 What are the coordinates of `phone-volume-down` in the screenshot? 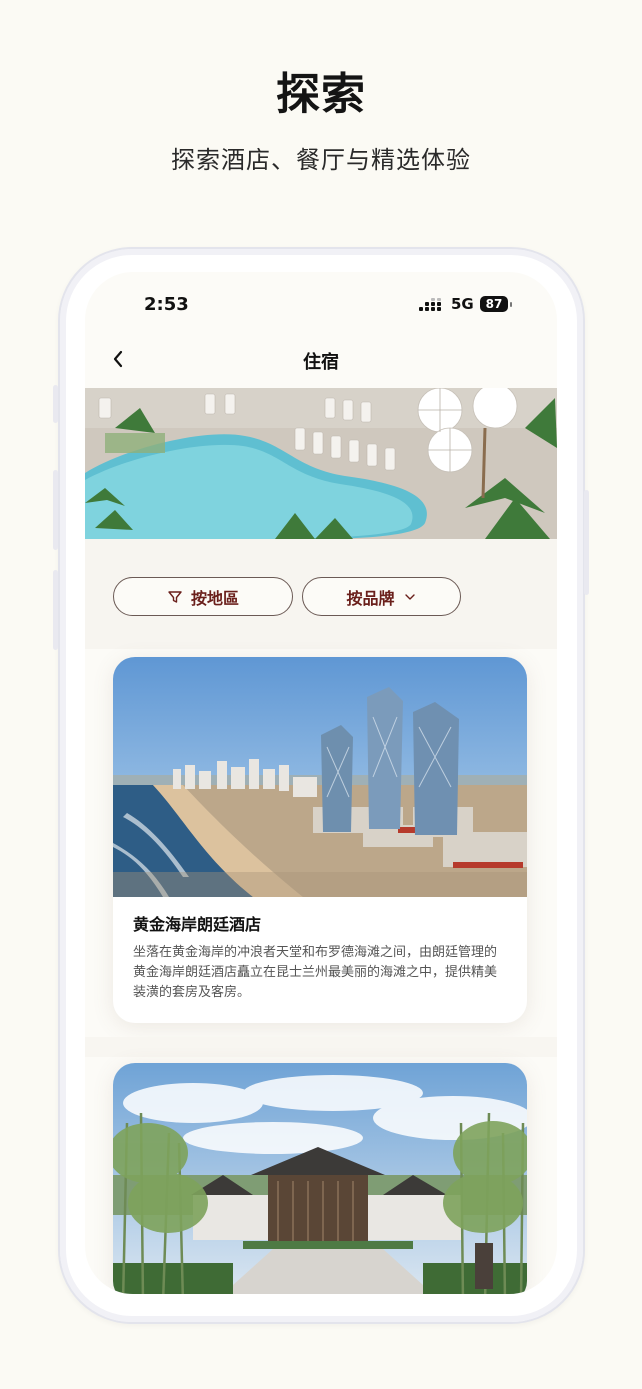 It's located at (55, 610).